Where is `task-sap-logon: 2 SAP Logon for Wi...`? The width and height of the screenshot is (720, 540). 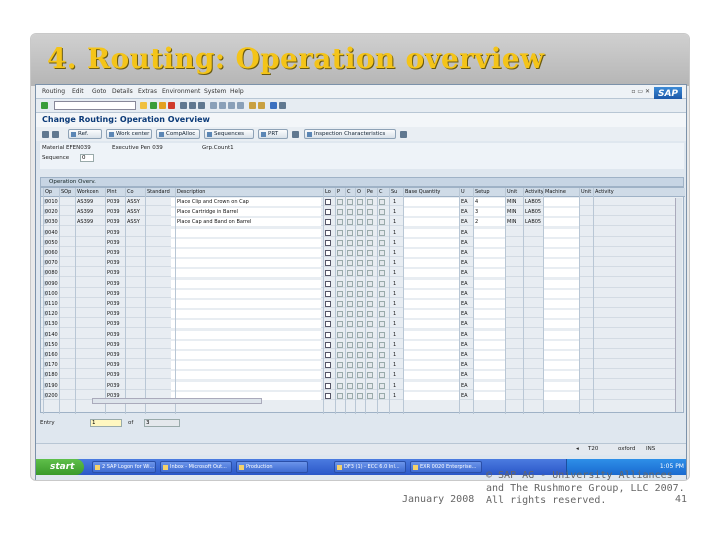
task-sap-logon: 2 SAP Logon for Wi... is located at coordinates (124, 467).